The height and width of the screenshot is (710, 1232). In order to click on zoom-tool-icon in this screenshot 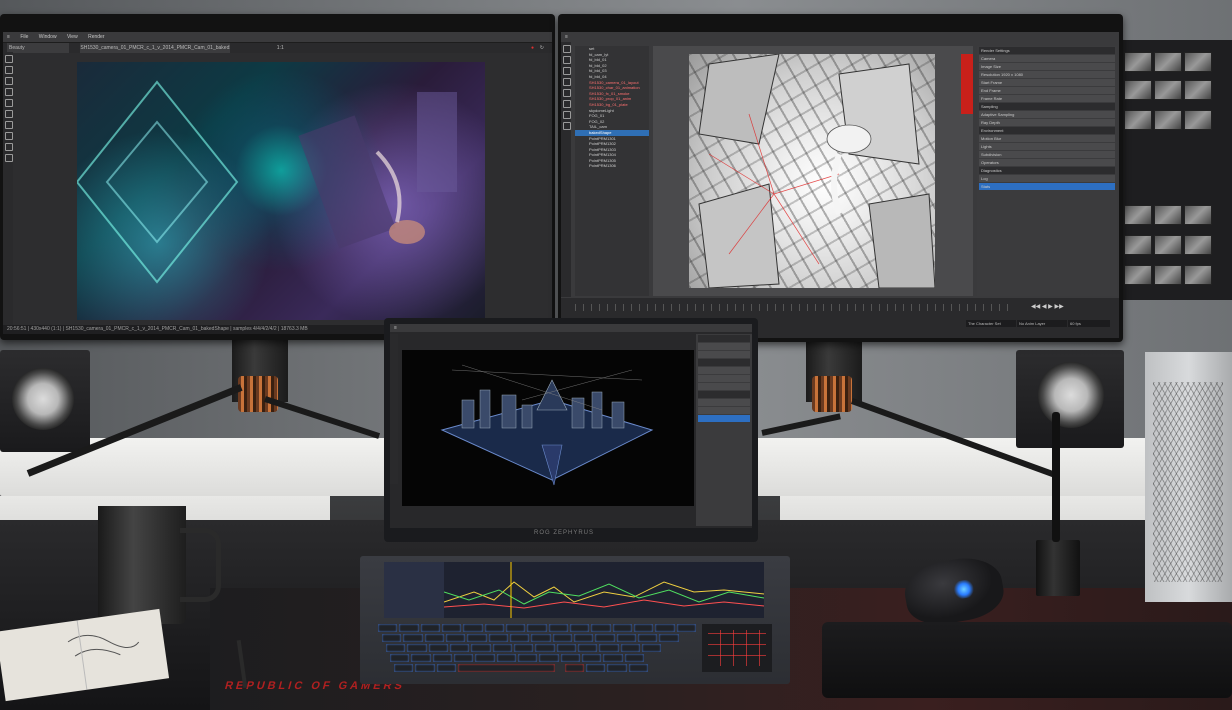, I will do `click(9, 125)`.